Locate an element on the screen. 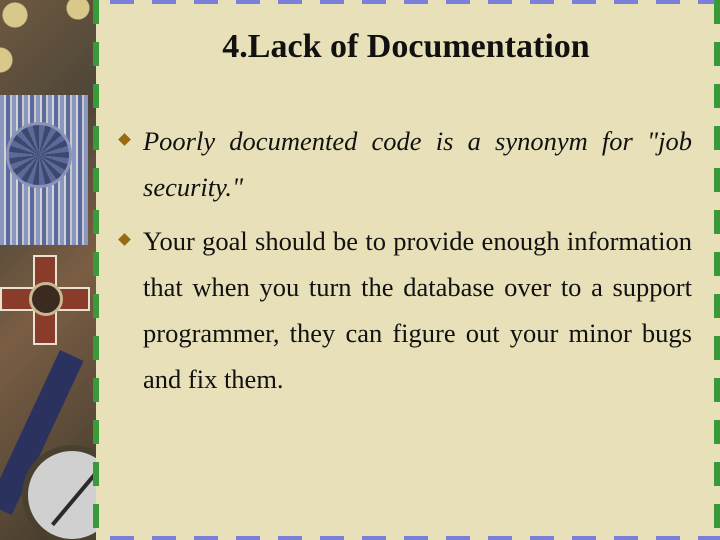 This screenshot has width=720, height=540. medal-cross-image is located at coordinates (45, 300).